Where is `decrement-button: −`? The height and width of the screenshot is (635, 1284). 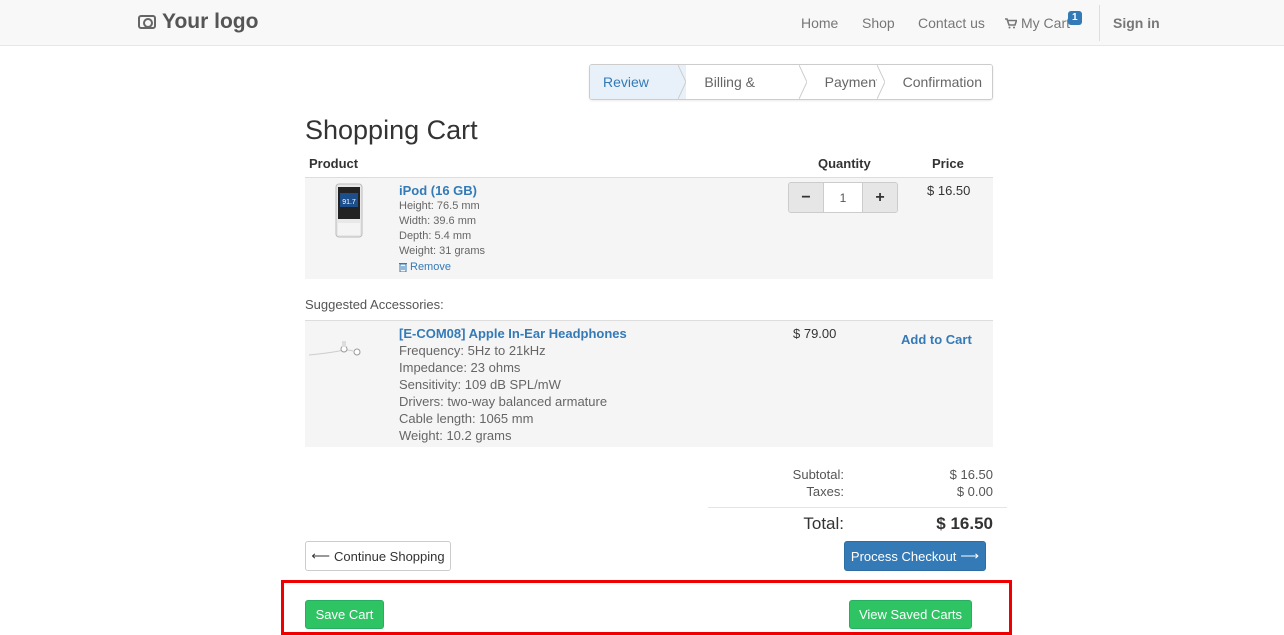
decrement-button: − is located at coordinates (806, 197).